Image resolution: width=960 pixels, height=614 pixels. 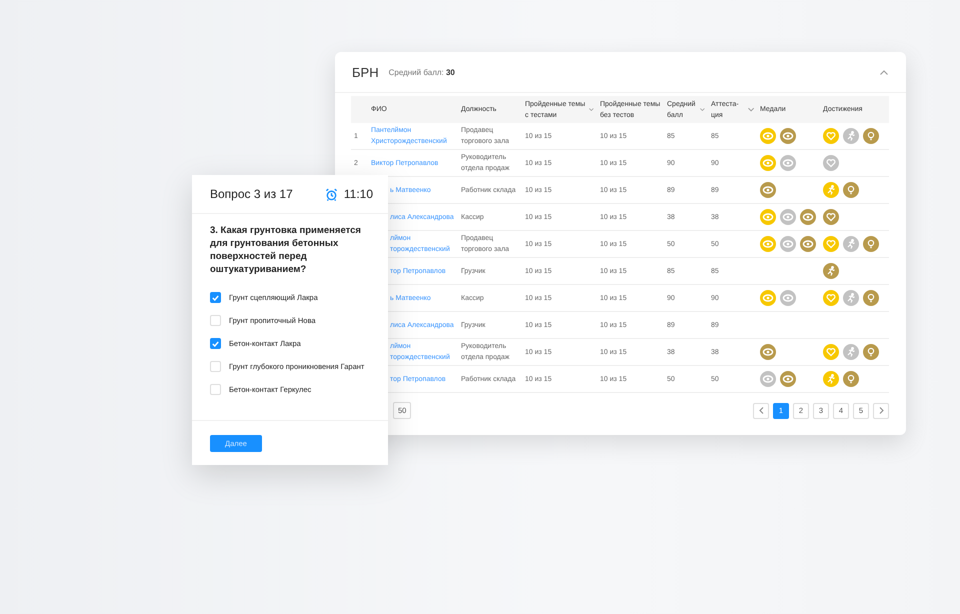 What do you see at coordinates (421, 72) in the screenshot?
I see `average-score: Средний балл: 30` at bounding box center [421, 72].